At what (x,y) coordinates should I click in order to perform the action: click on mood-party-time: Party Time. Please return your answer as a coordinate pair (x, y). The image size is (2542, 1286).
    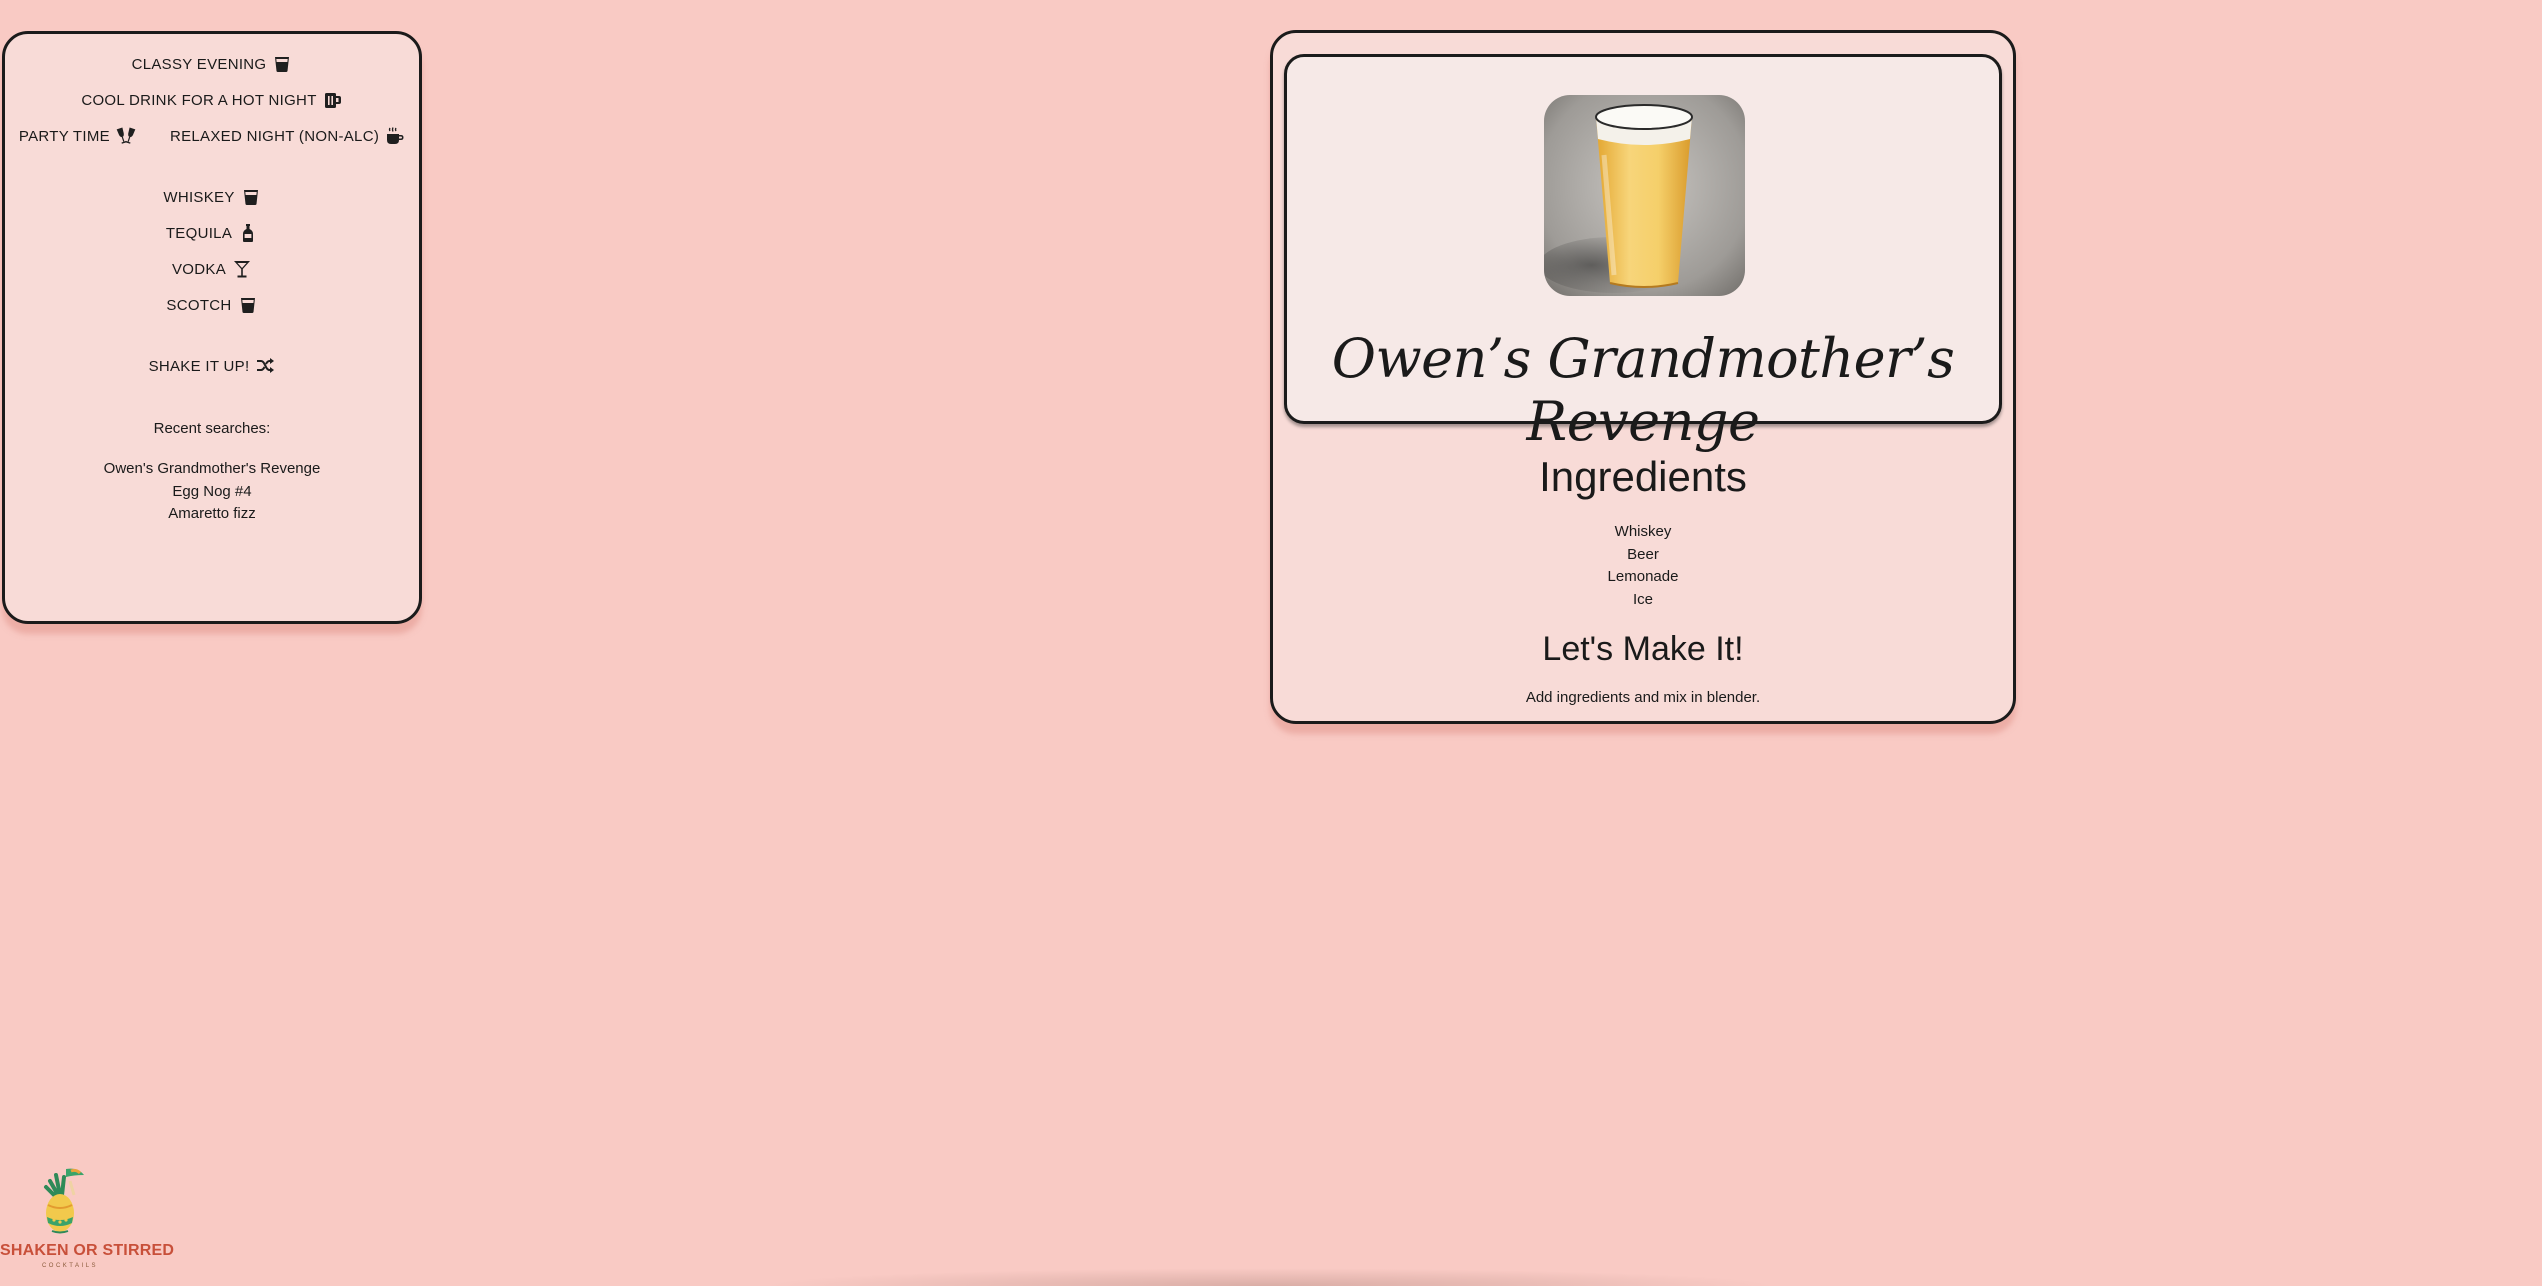
    Looking at the image, I should click on (77, 136).